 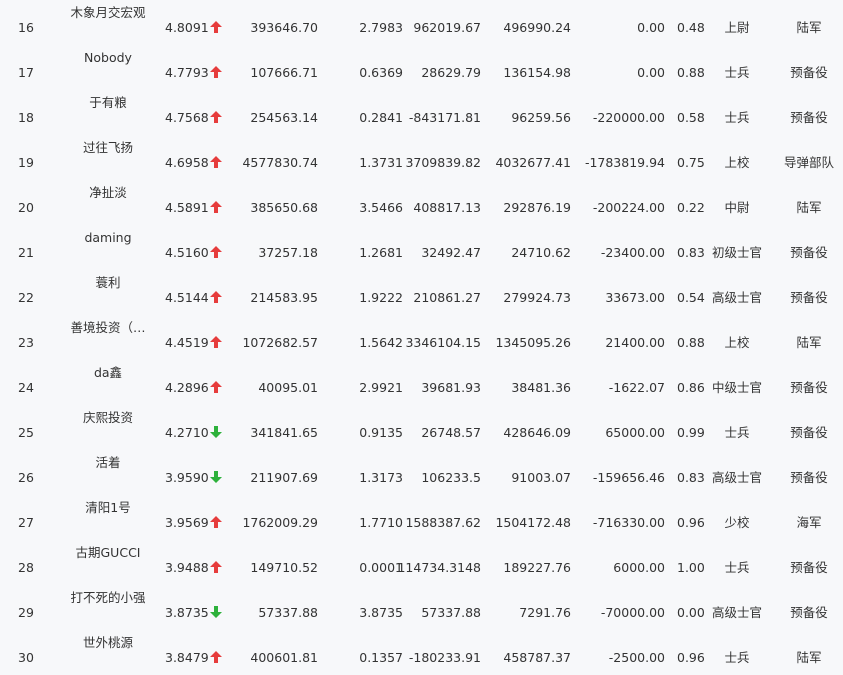 I want to click on score-value: 4.7568, so click(x=187, y=117).